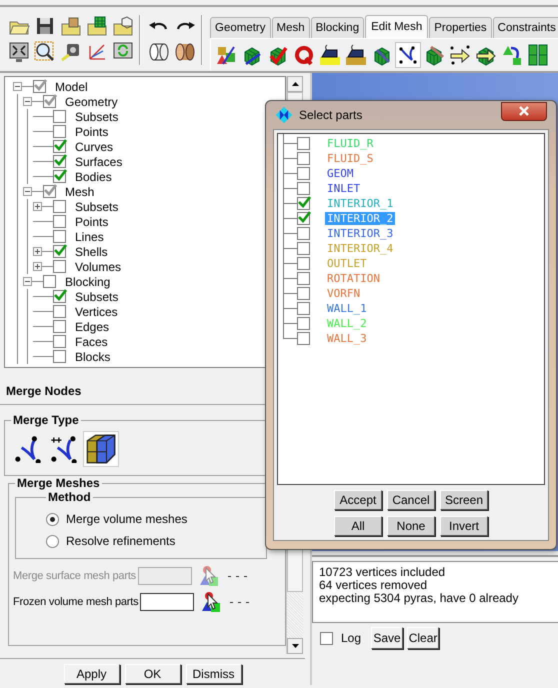 This screenshot has width=558, height=688. What do you see at coordinates (91, 101) in the screenshot?
I see `tree-item: Geometry` at bounding box center [91, 101].